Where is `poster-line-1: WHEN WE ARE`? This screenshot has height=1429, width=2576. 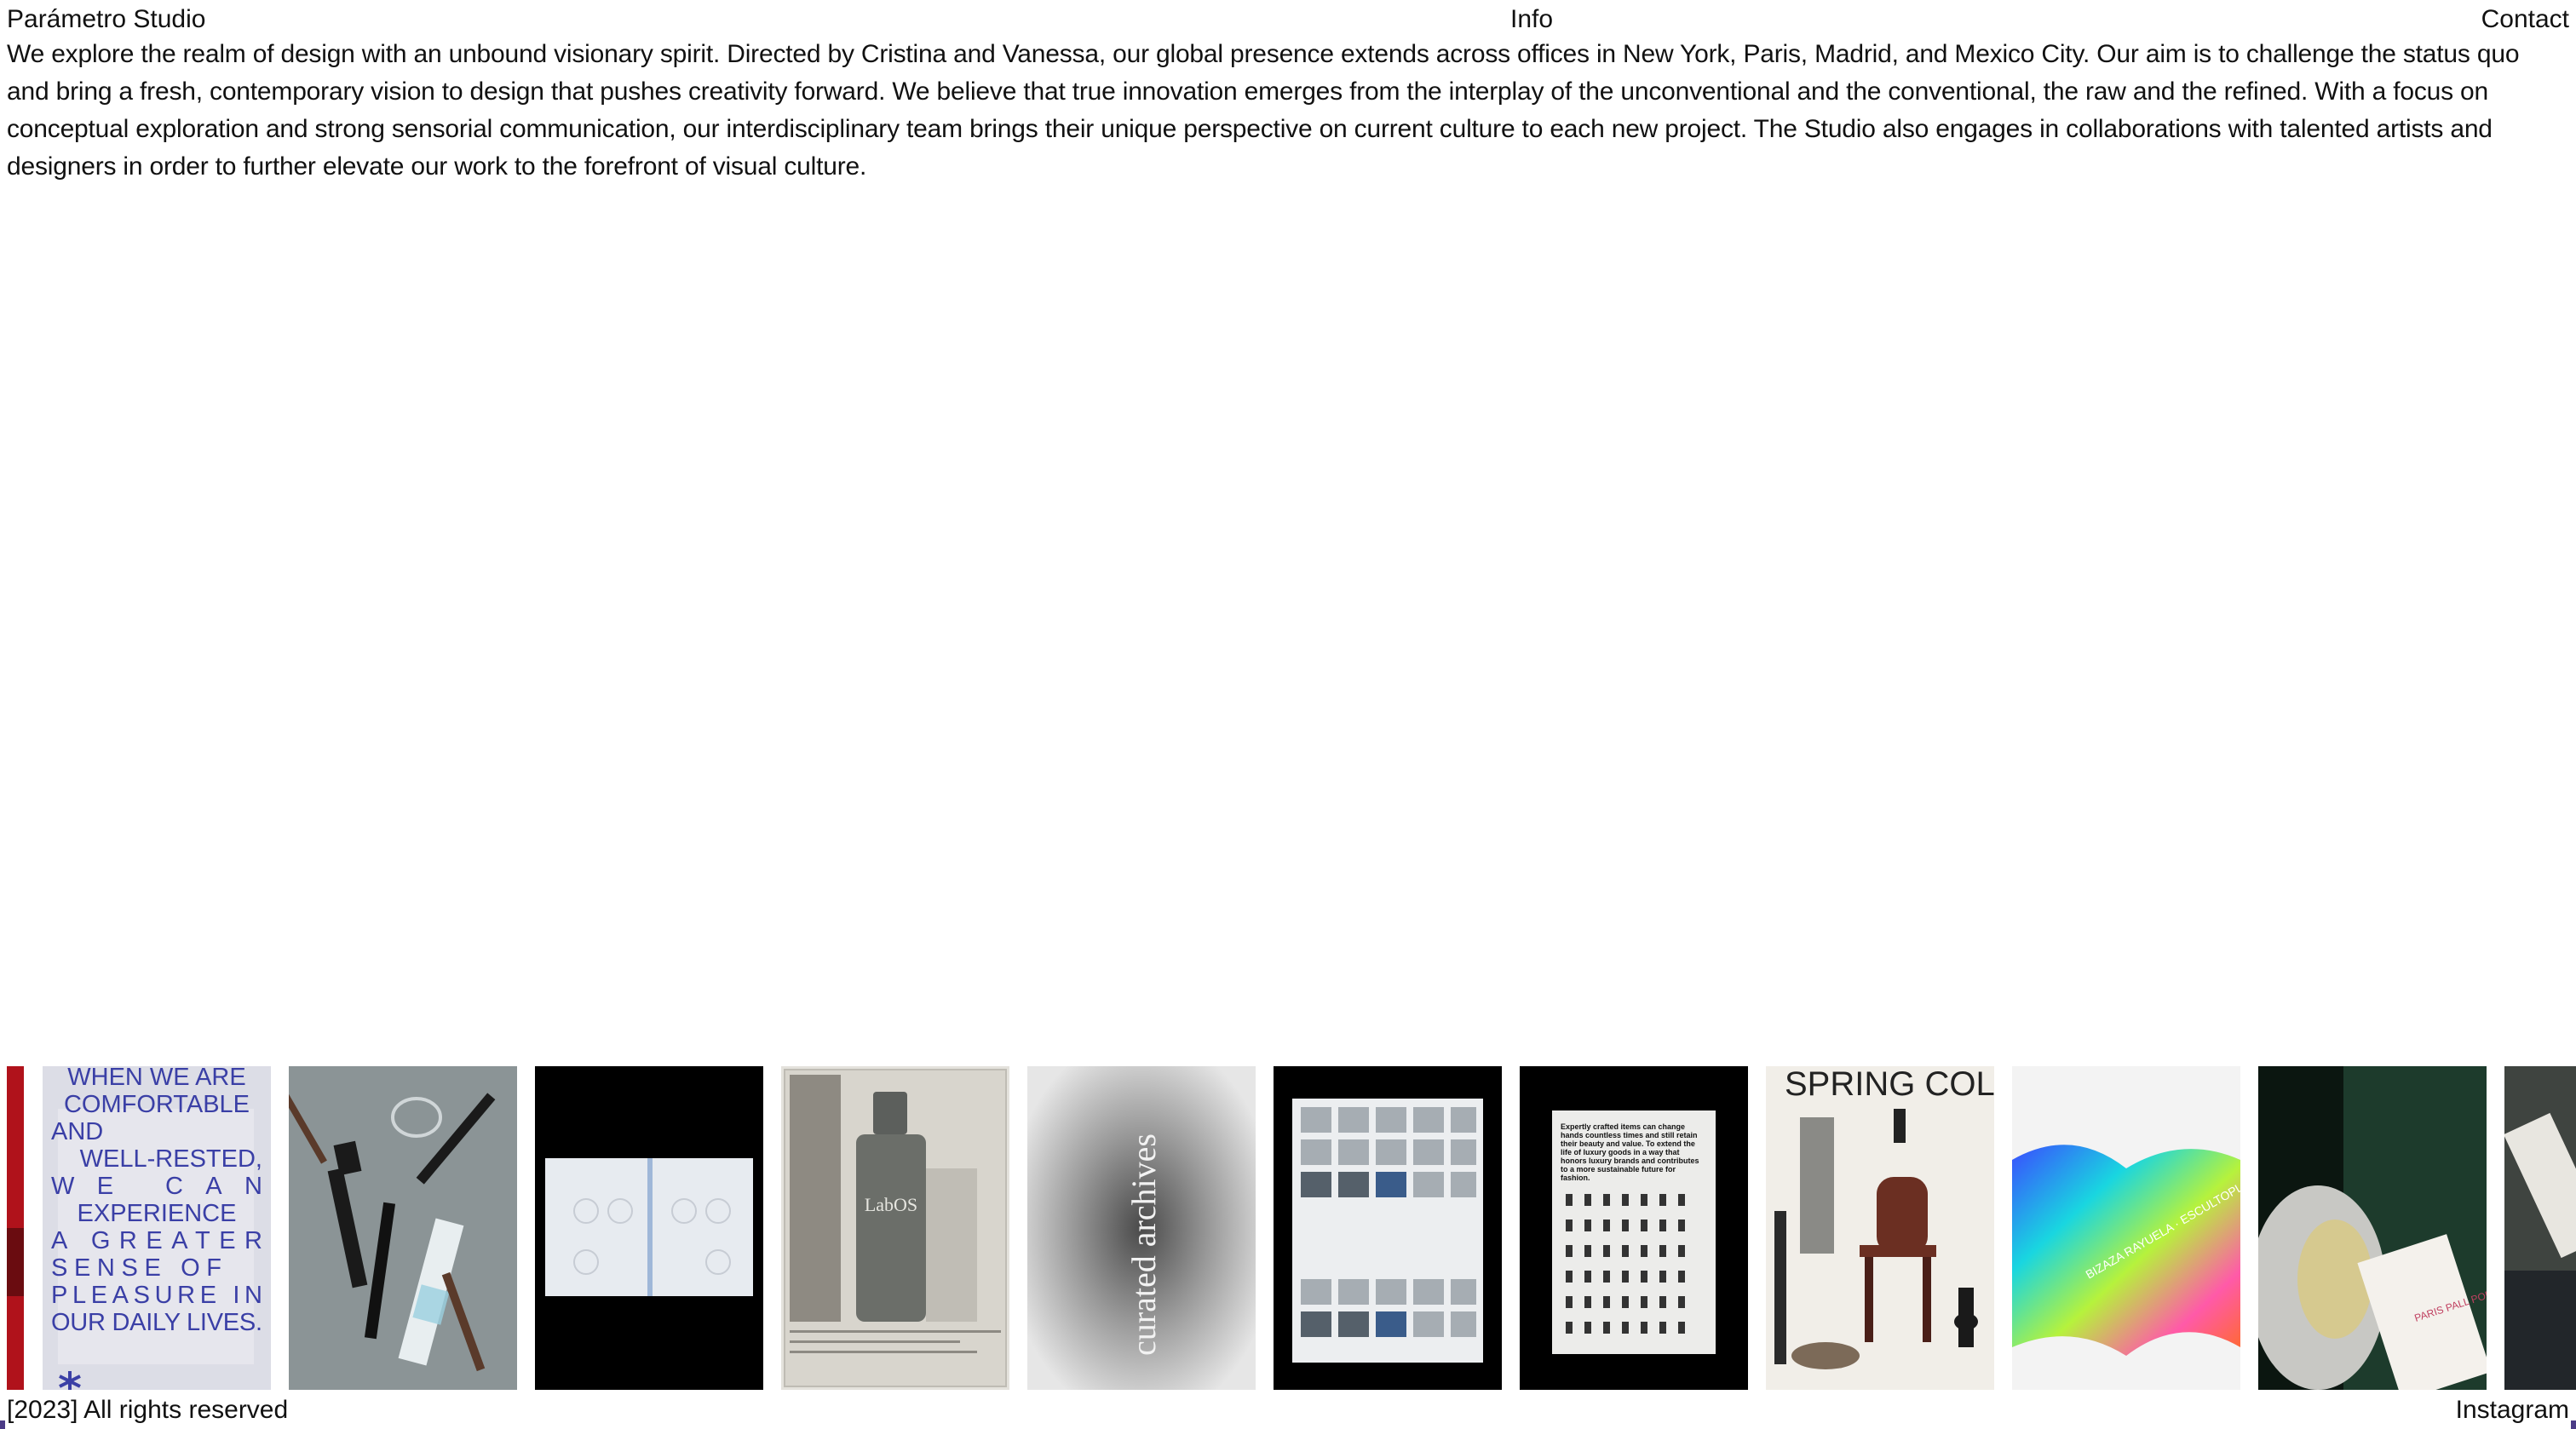
poster-line-1: WHEN WE ARE is located at coordinates (156, 1078).